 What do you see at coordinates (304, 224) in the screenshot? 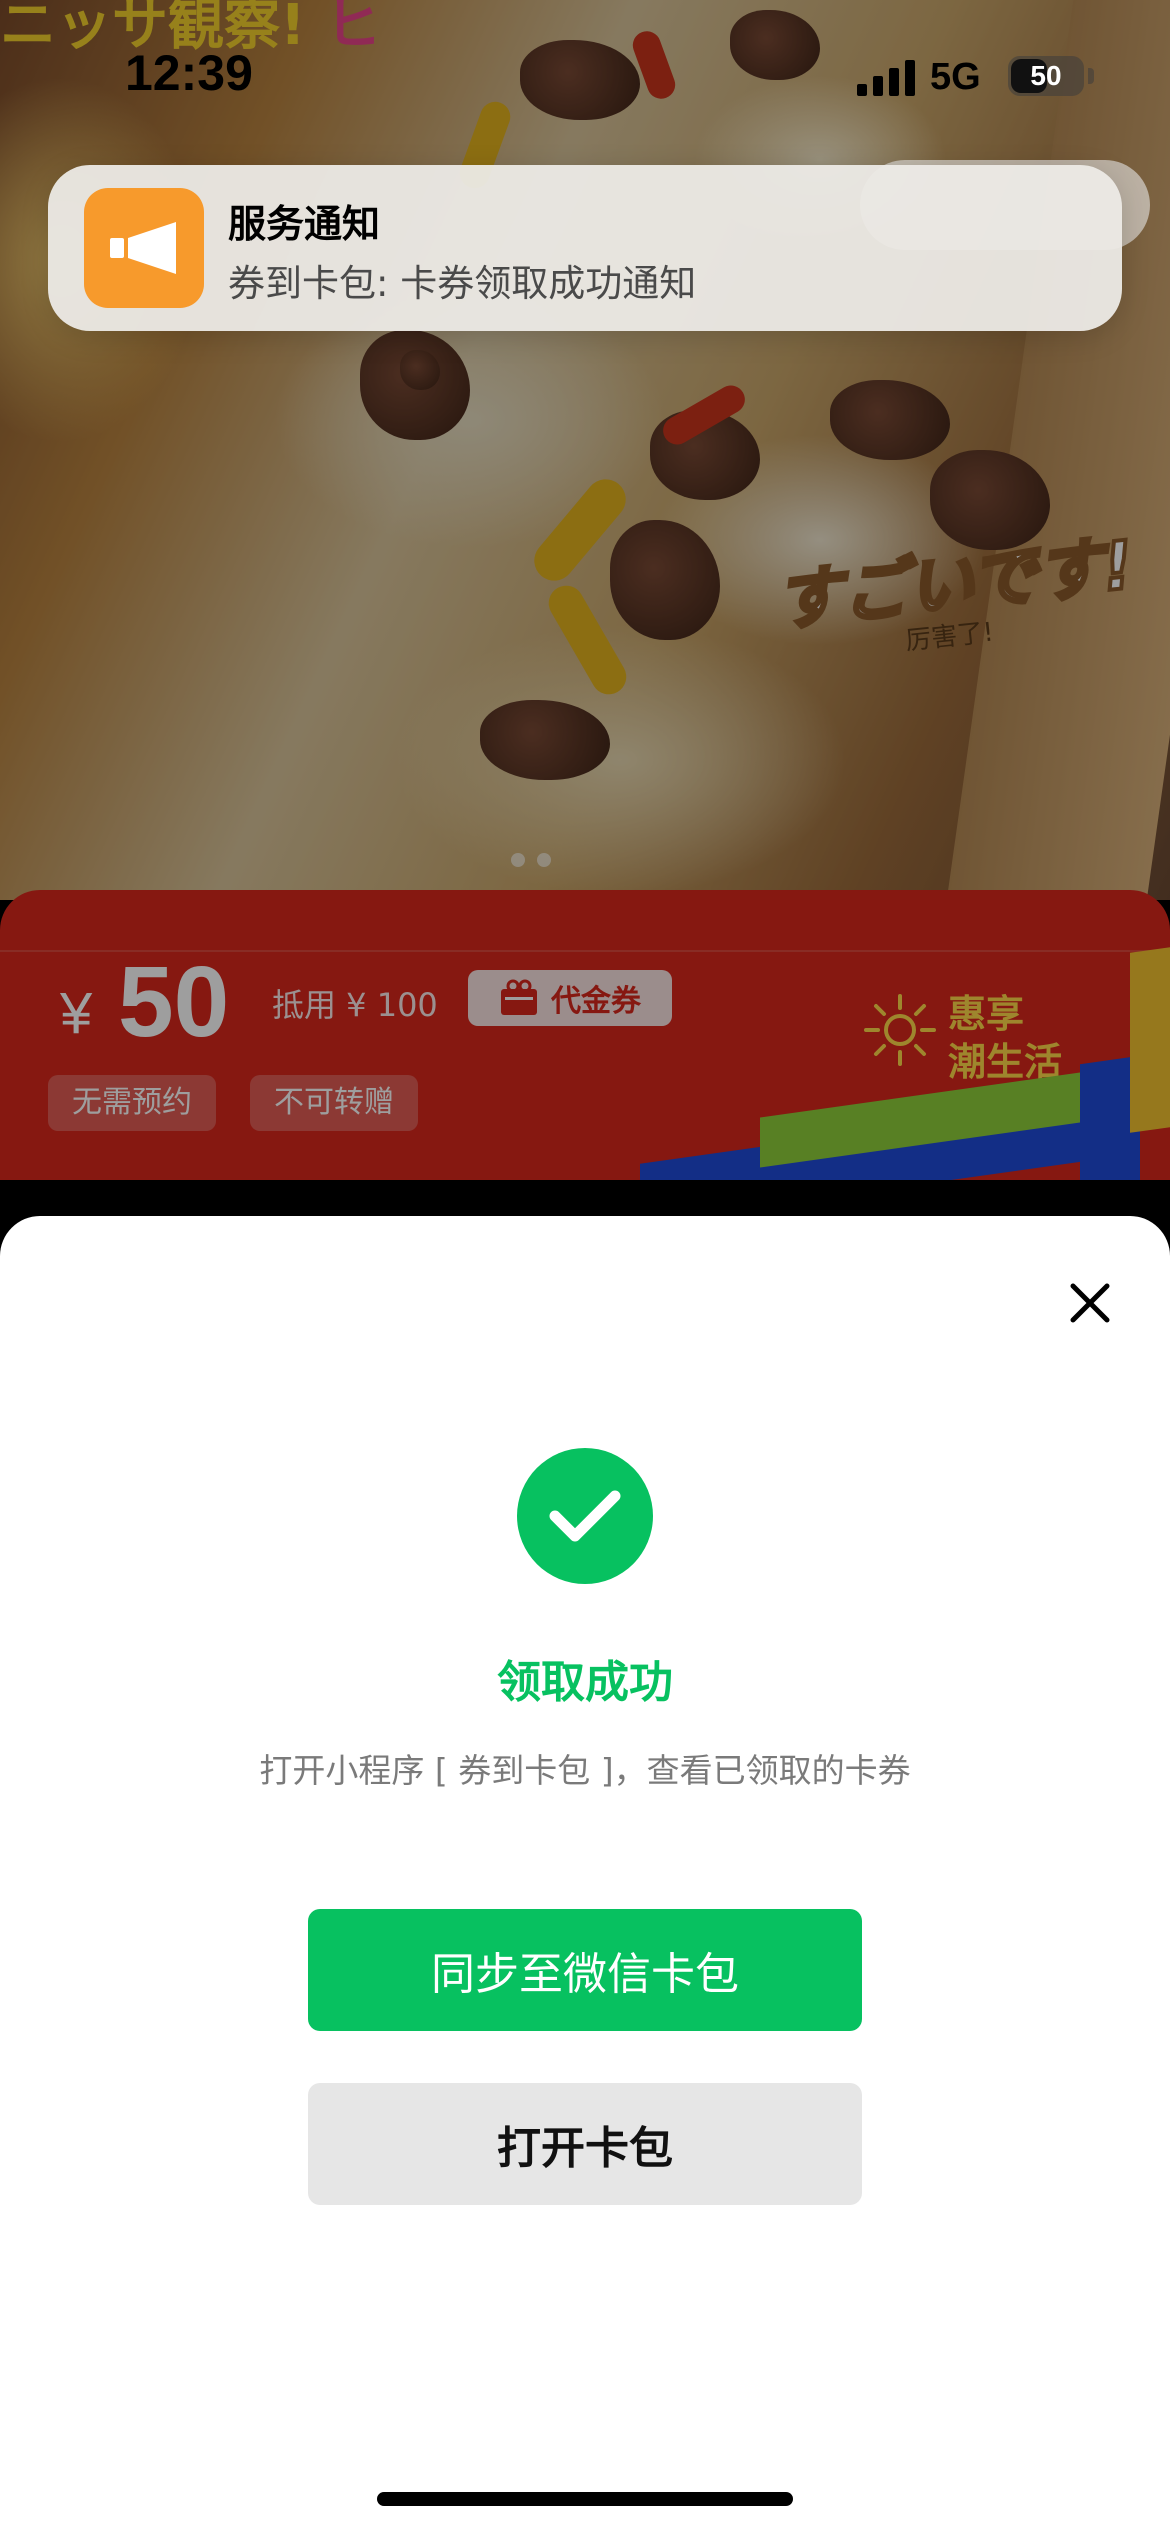
I see `notification-title: 服务通知` at bounding box center [304, 224].